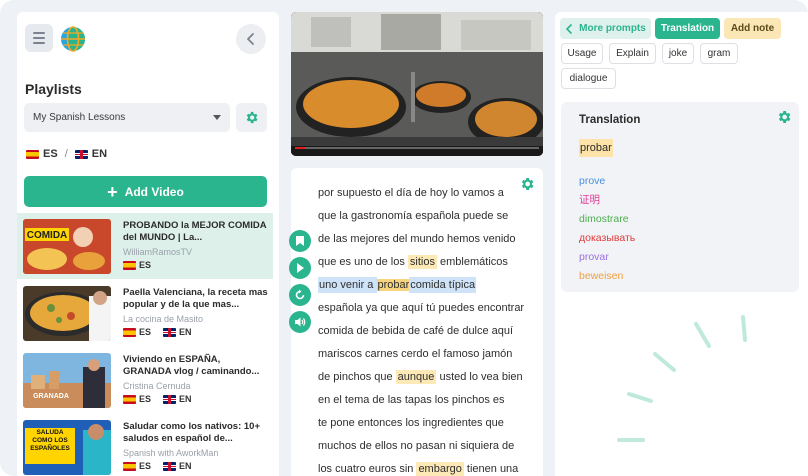 The image size is (808, 476). Describe the element at coordinates (440, 469) in the screenshot. I see `highlighted-word: embargo` at that location.